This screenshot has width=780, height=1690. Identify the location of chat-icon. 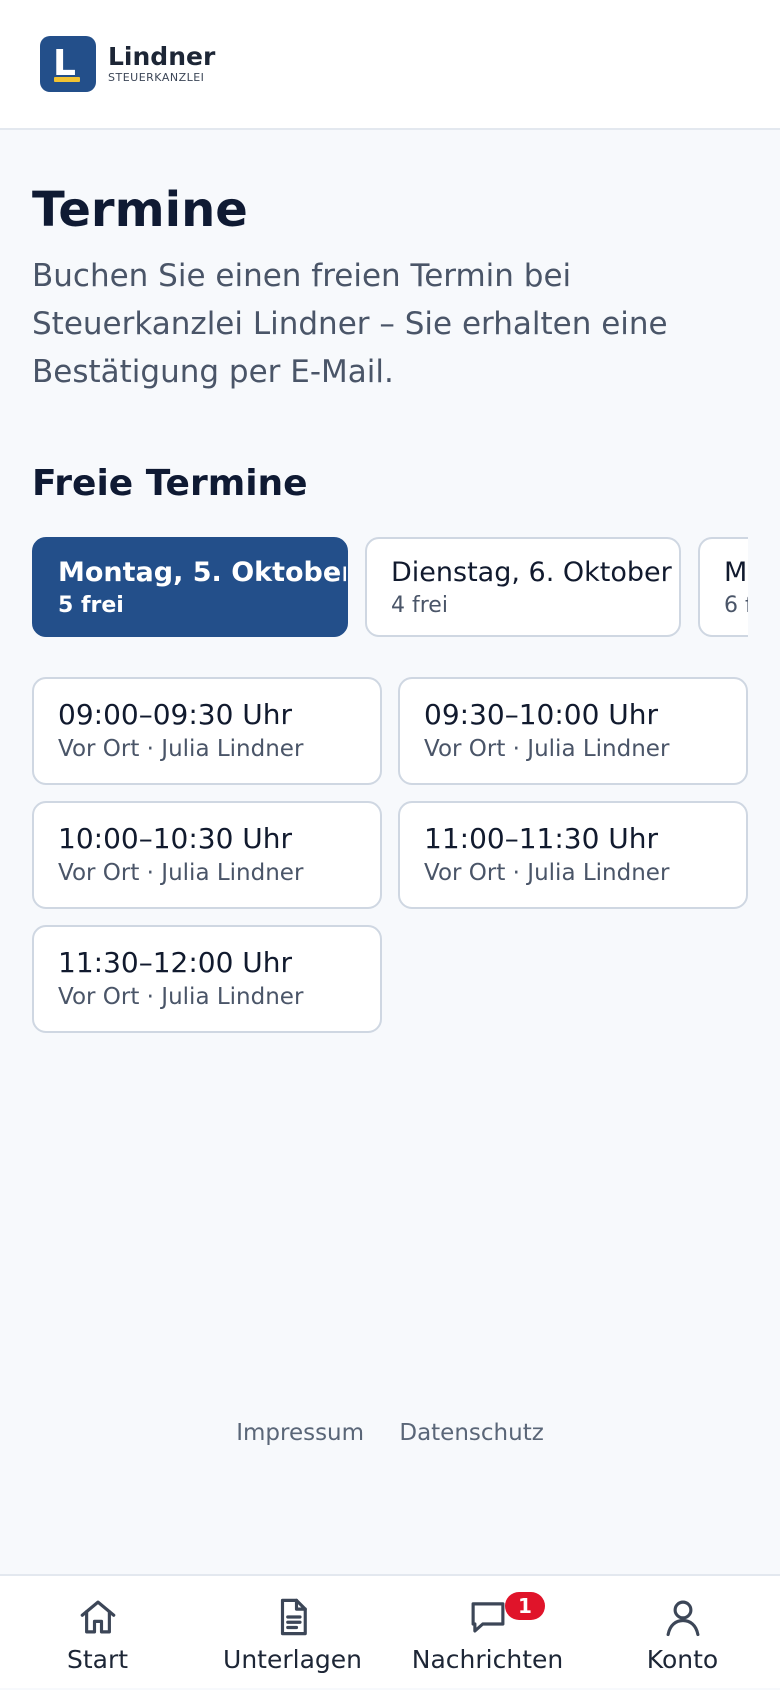
(488, 1617).